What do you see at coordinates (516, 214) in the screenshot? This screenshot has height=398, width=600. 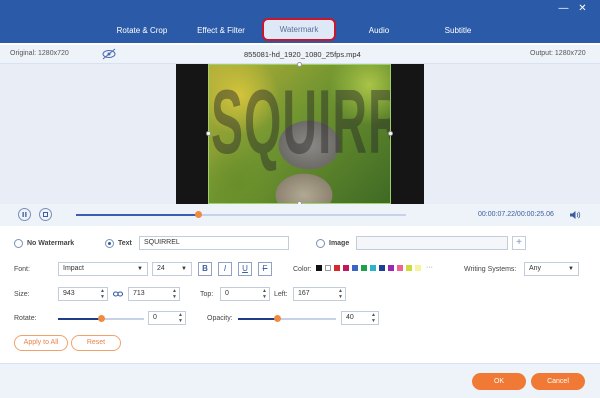 I see `playback-time: 00:00:07.22/00:00:25.06` at bounding box center [516, 214].